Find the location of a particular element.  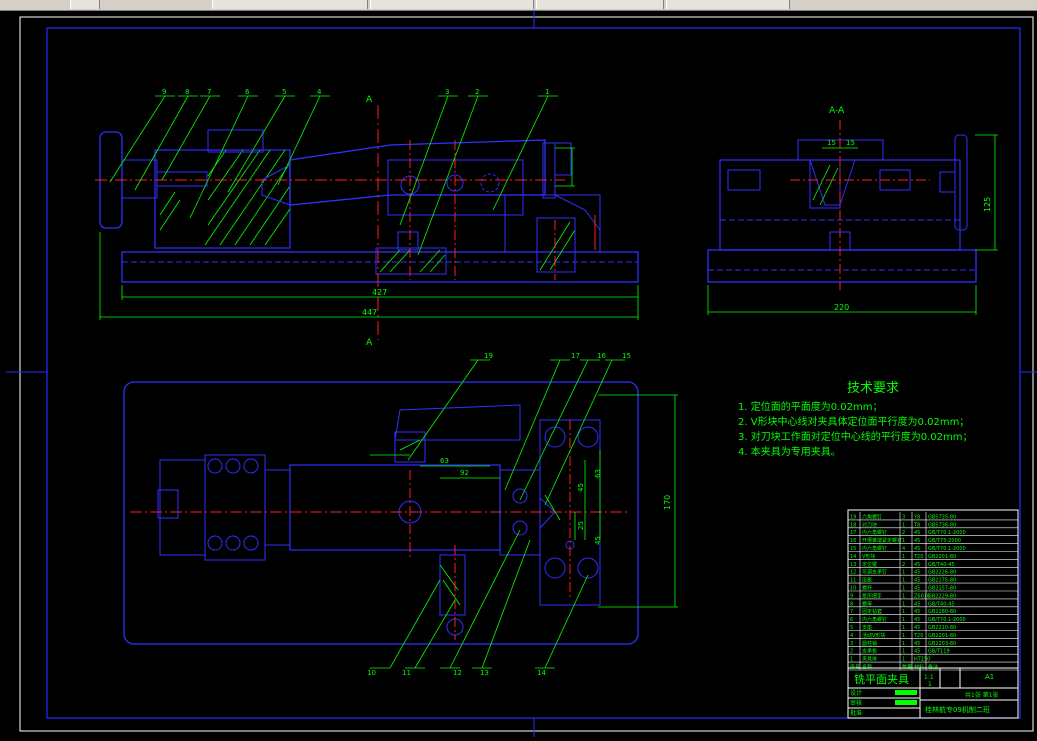

balloon-15: 15 is located at coordinates (626, 356).